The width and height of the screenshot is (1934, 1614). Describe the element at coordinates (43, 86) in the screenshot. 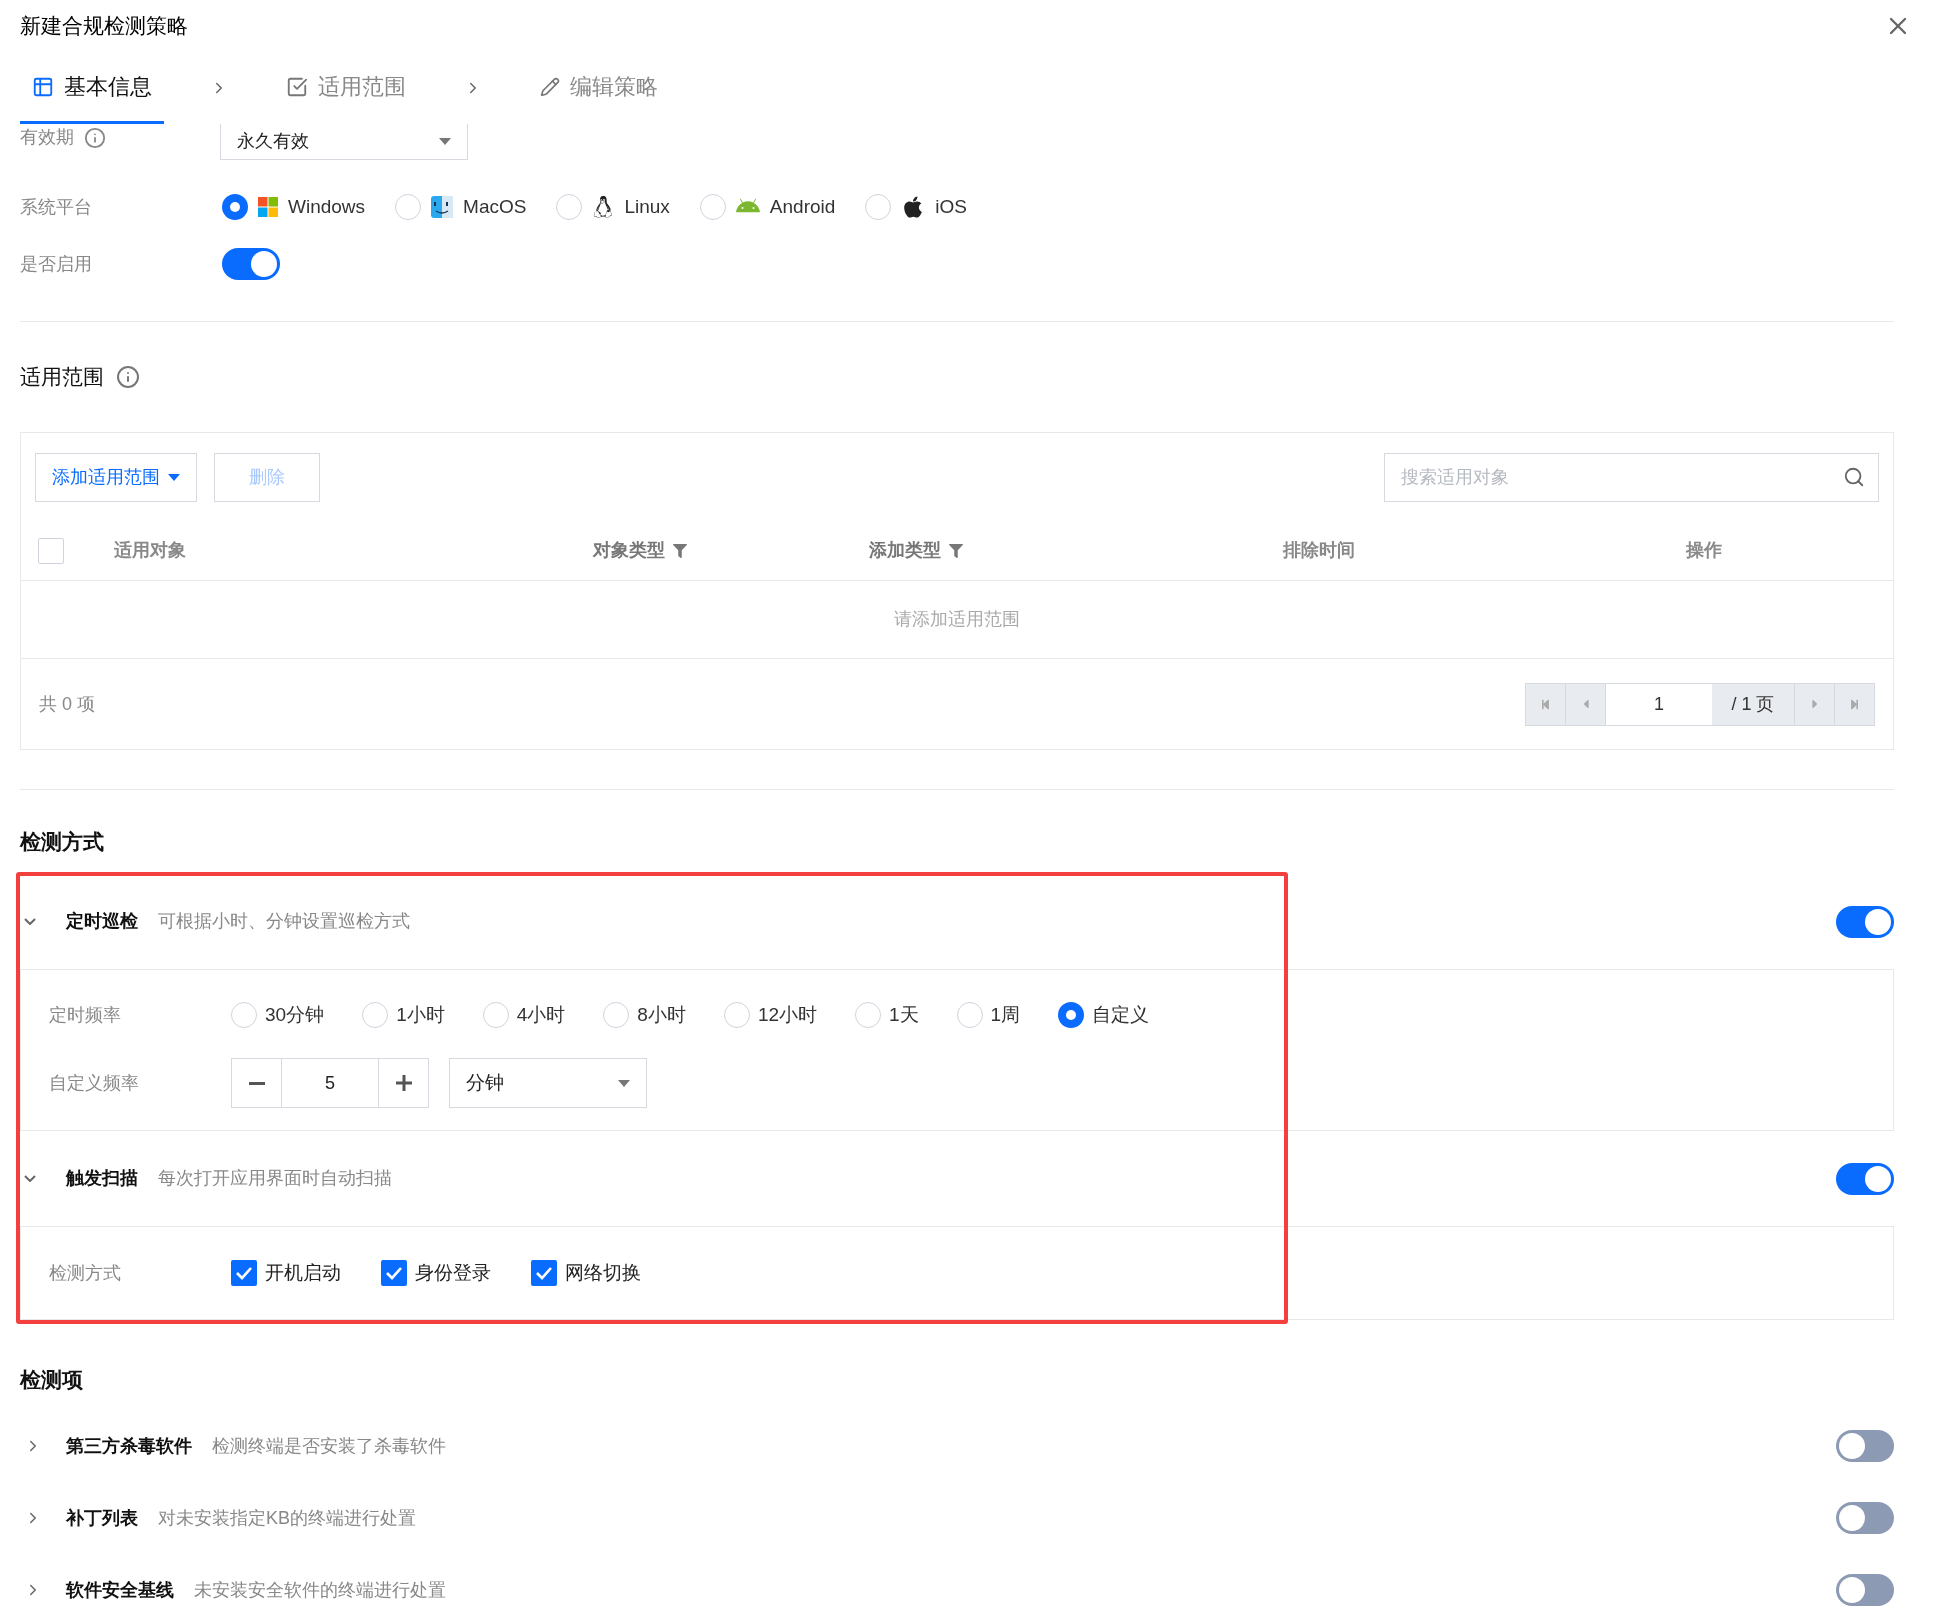

I see `table-icon` at that location.